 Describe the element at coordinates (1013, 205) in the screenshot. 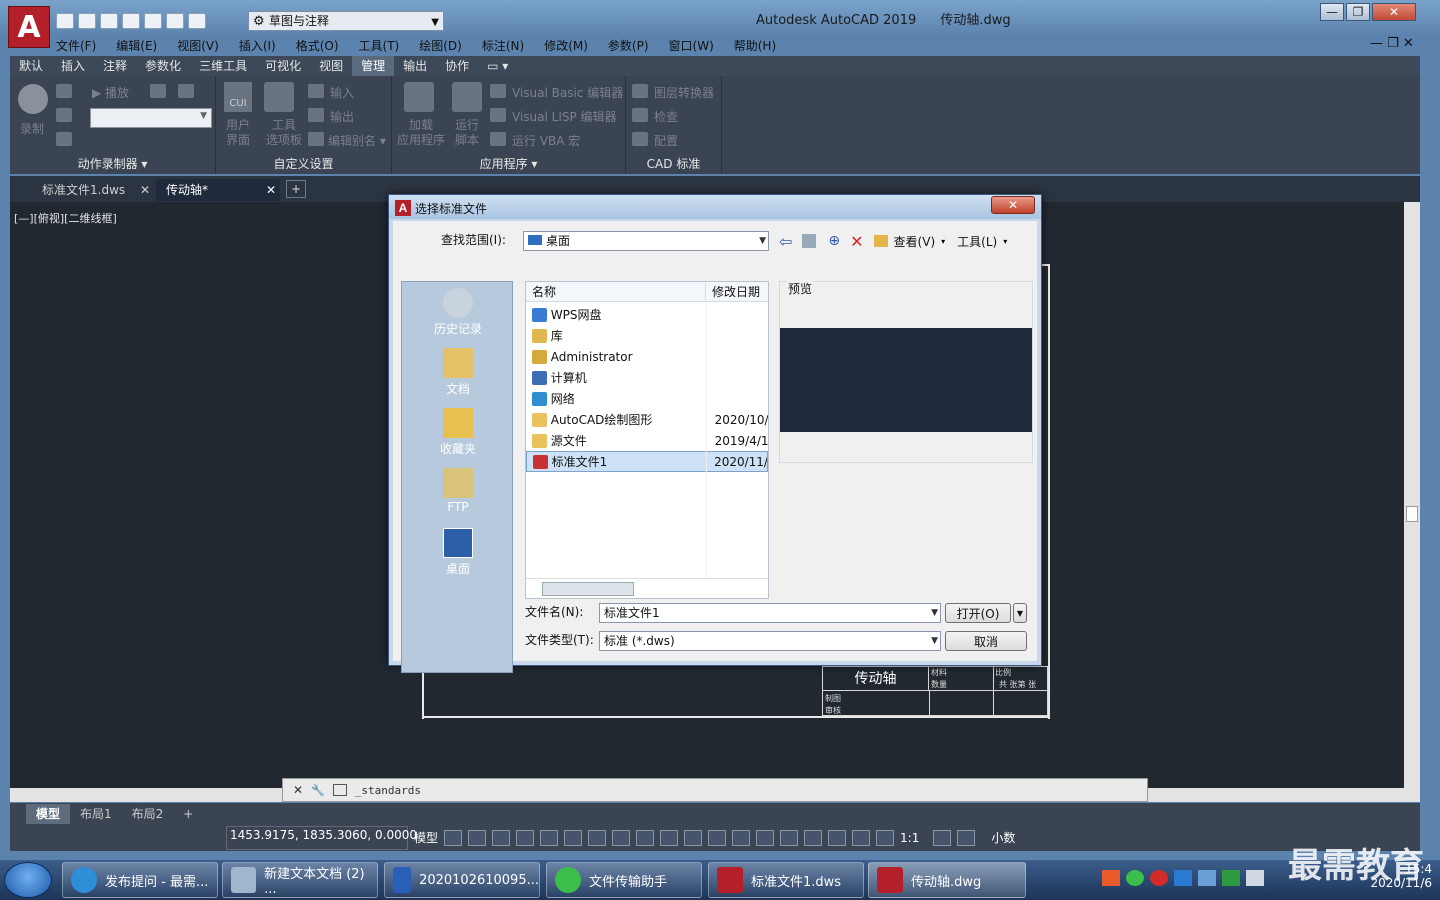

I see `dialog-close-button: ✕` at that location.